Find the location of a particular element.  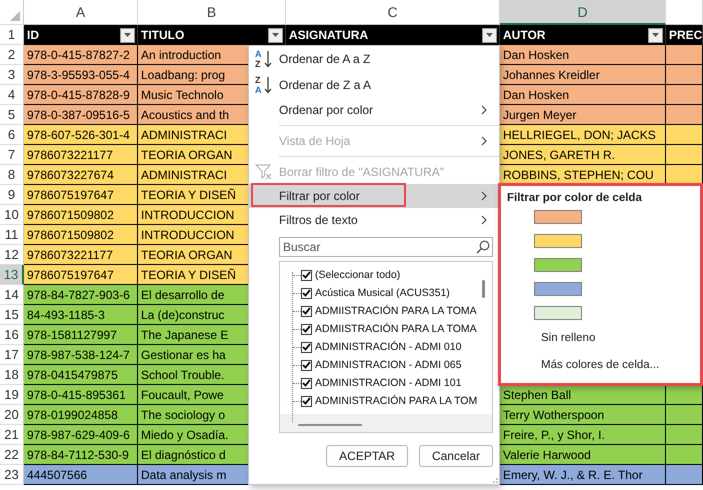

checkbox-label: (Seleccionar todo) is located at coordinates (357, 275).